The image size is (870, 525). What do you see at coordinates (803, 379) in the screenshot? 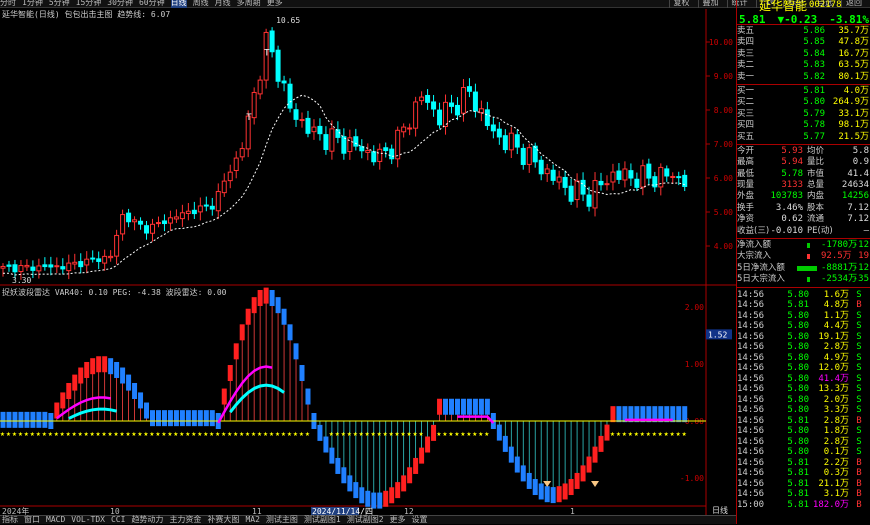
I see `tick-row: 14:56 5.80 41.4万 S` at bounding box center [803, 379].